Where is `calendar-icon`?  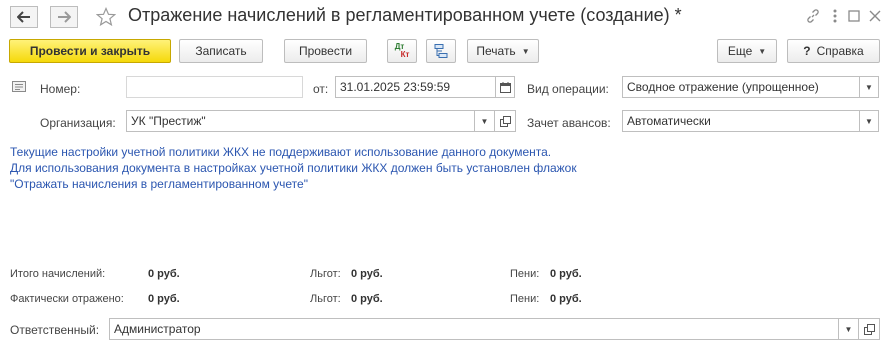 calendar-icon is located at coordinates (505, 87).